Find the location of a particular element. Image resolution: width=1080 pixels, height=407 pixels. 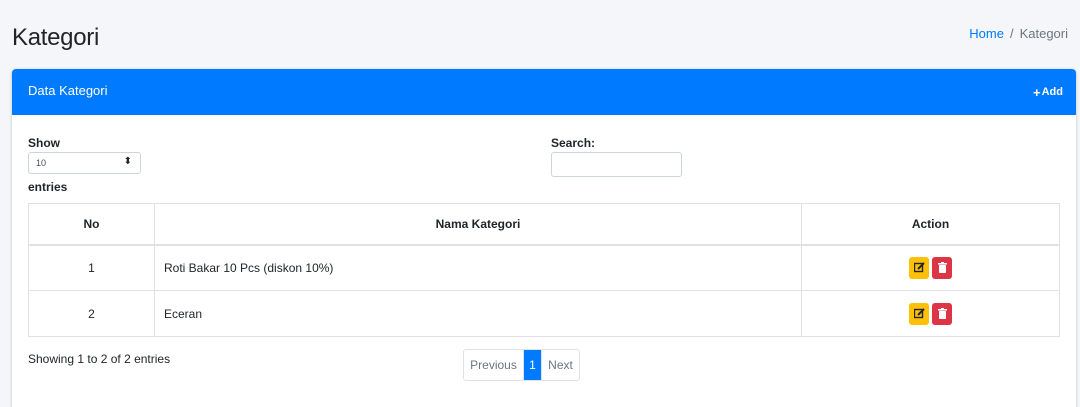

pagination: Previous 1 Next is located at coordinates (521, 365).